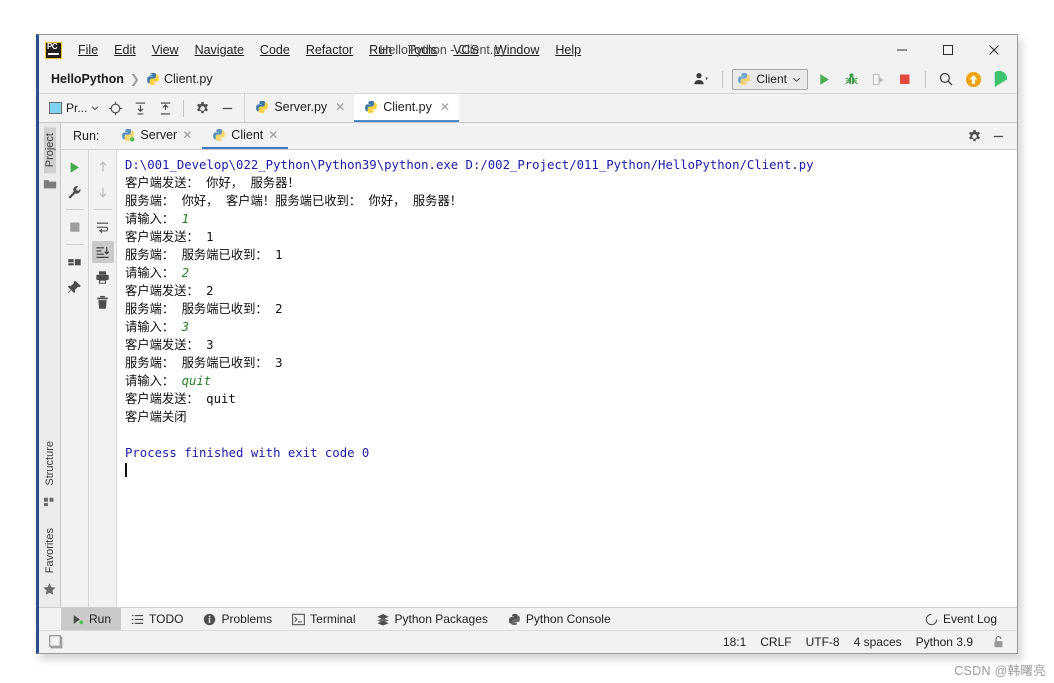 This screenshot has height=683, width=1054. What do you see at coordinates (219, 135) in the screenshot?
I see `python-icon` at bounding box center [219, 135].